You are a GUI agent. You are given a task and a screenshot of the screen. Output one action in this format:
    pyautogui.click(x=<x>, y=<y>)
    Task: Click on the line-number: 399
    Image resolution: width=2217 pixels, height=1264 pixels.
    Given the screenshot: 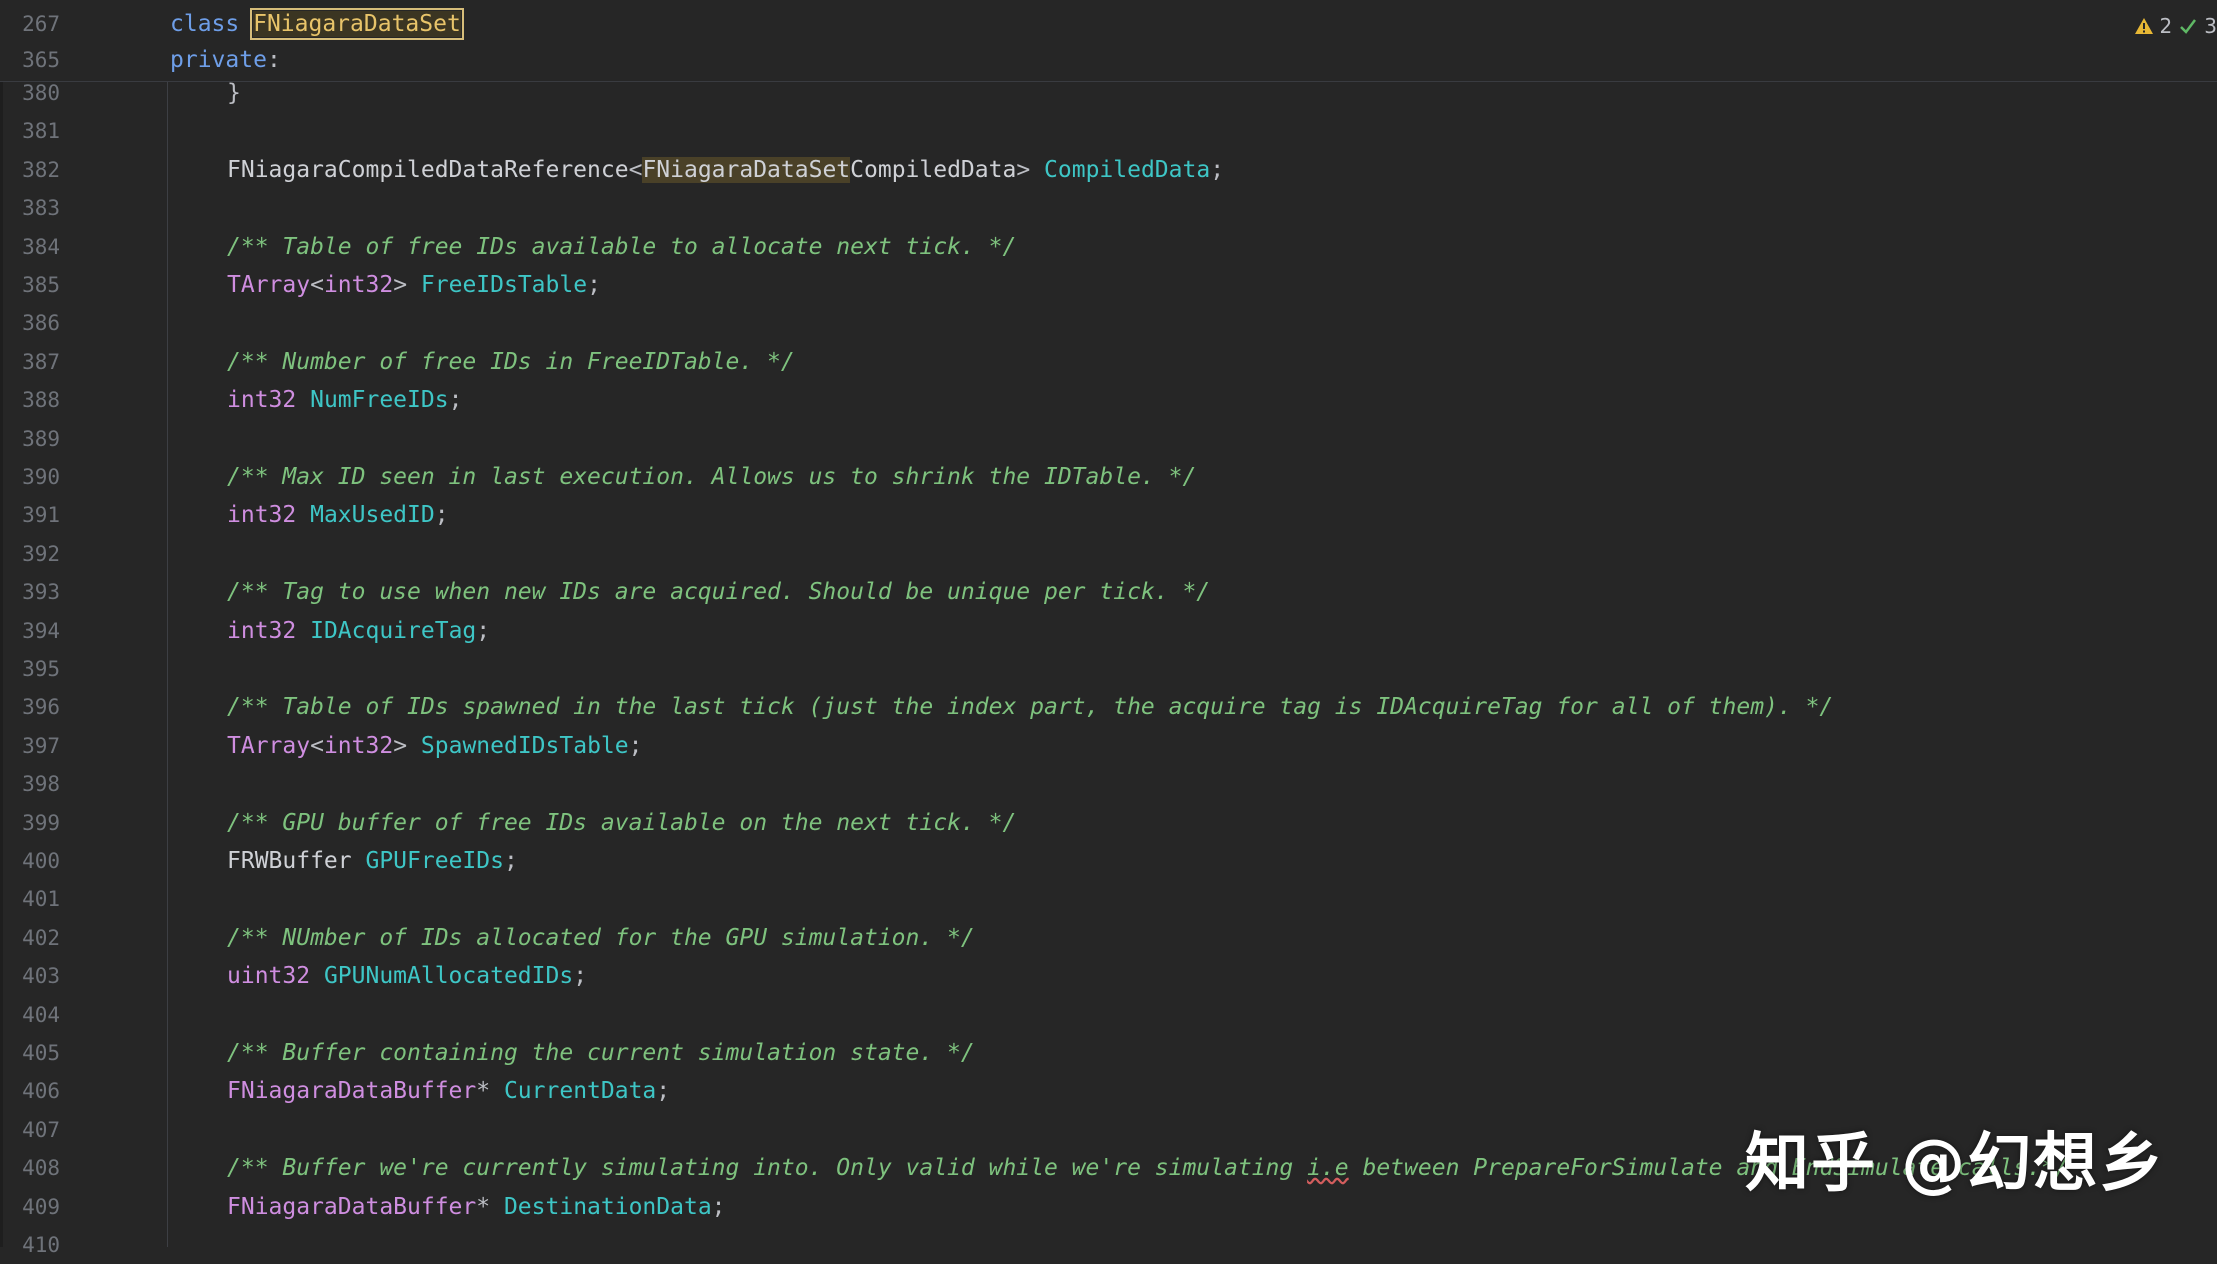 What is the action you would take?
    pyautogui.click(x=30, y=823)
    